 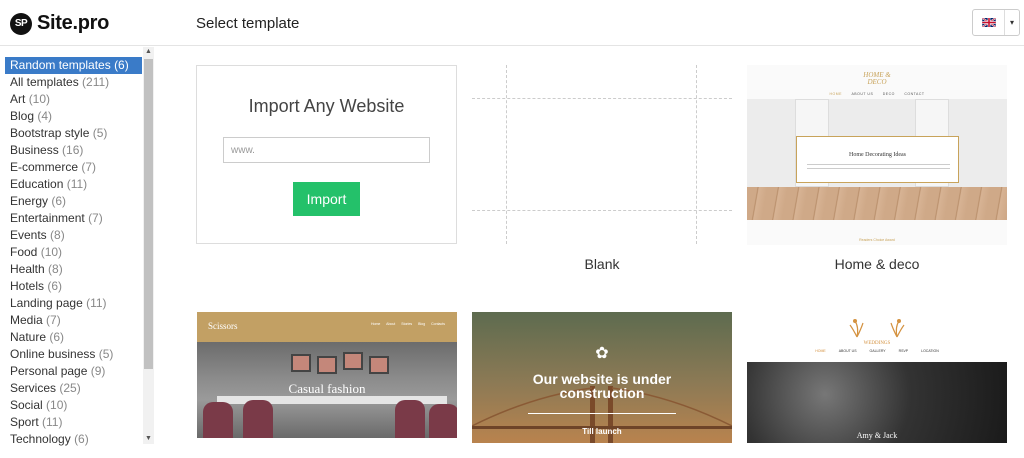 I want to click on import-button: Import, so click(x=326, y=199).